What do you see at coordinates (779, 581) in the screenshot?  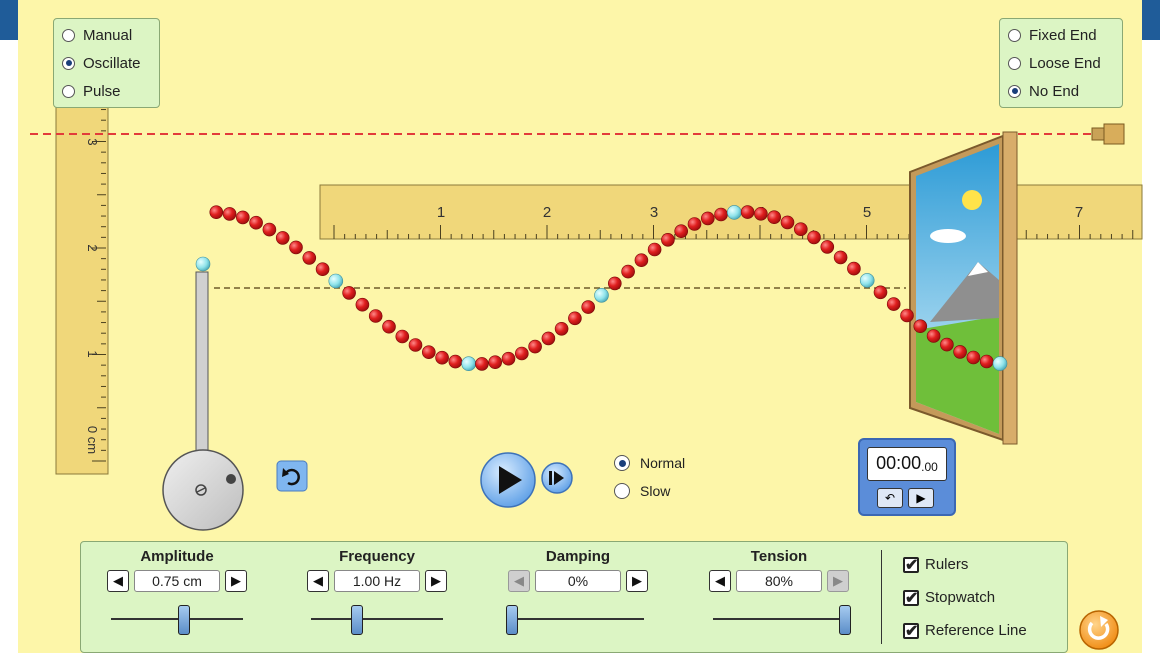 I see `tension-value: 80%` at bounding box center [779, 581].